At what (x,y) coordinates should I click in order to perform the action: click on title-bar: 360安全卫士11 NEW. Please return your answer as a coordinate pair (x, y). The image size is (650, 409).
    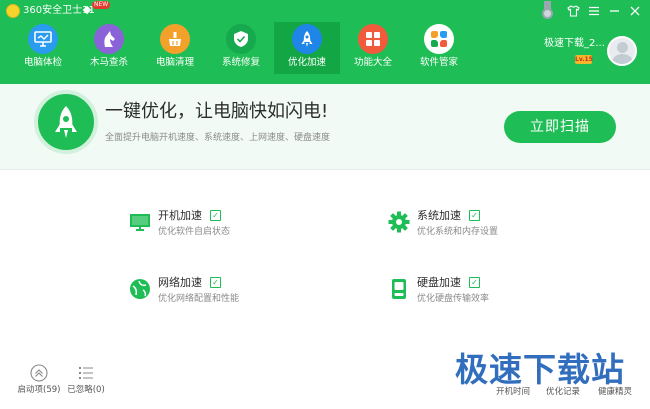
    Looking at the image, I should click on (325, 11).